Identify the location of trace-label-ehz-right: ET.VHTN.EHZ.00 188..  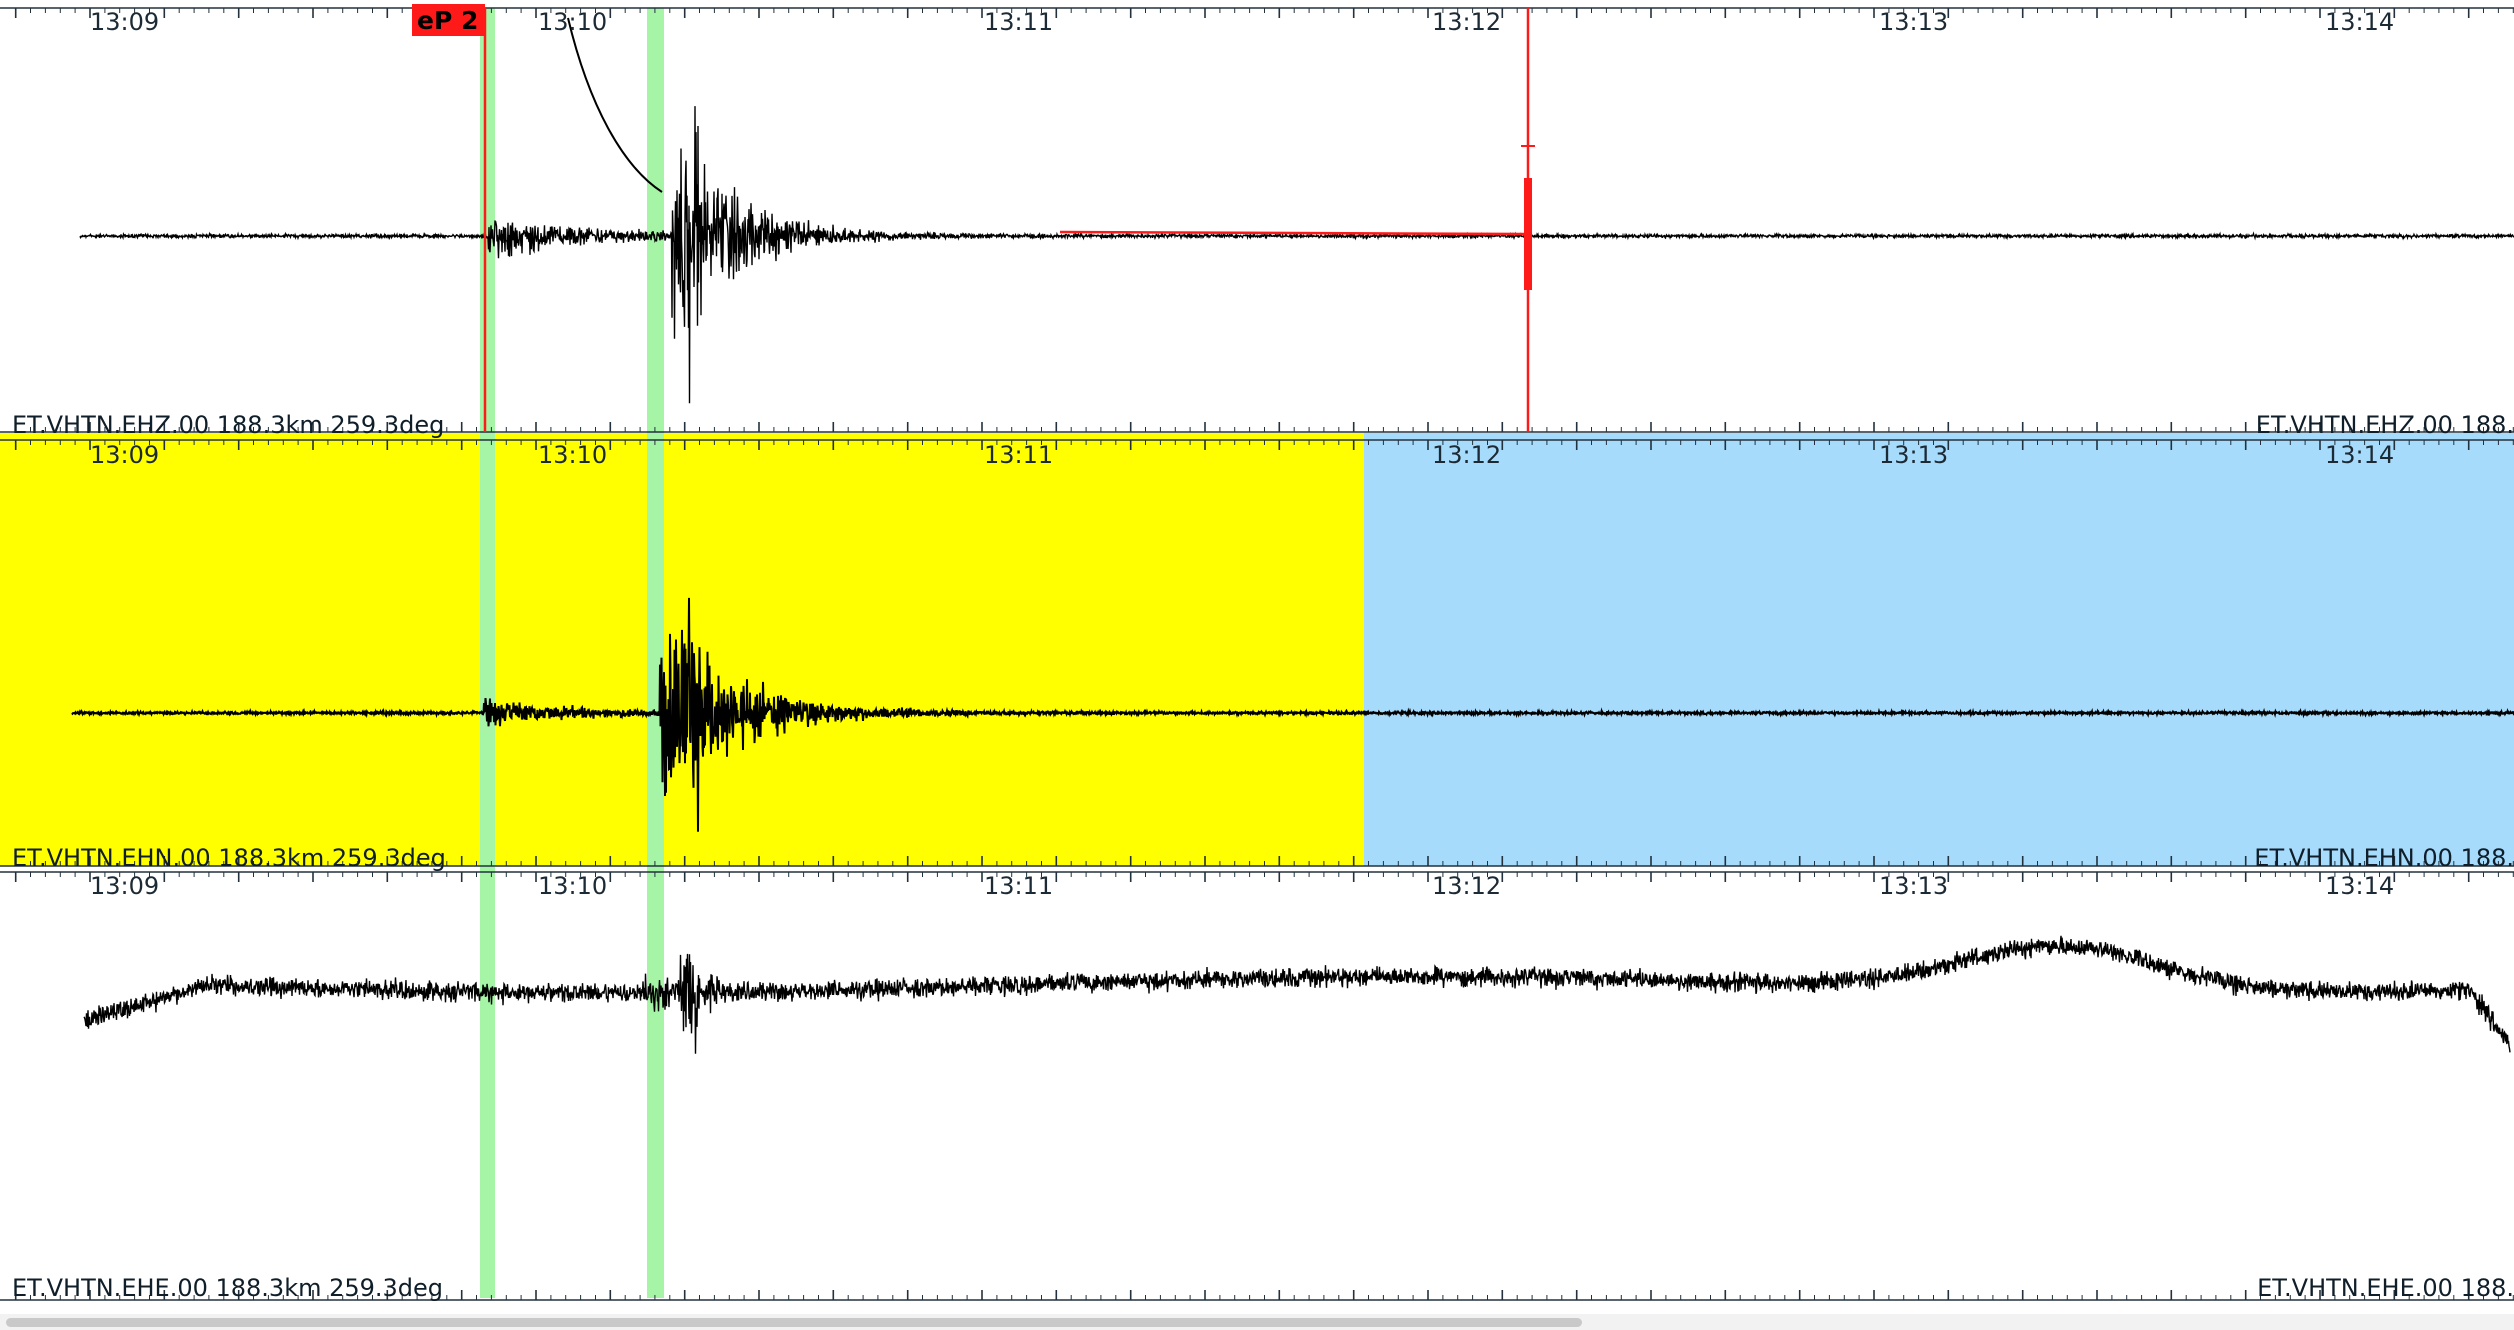
(2385, 425).